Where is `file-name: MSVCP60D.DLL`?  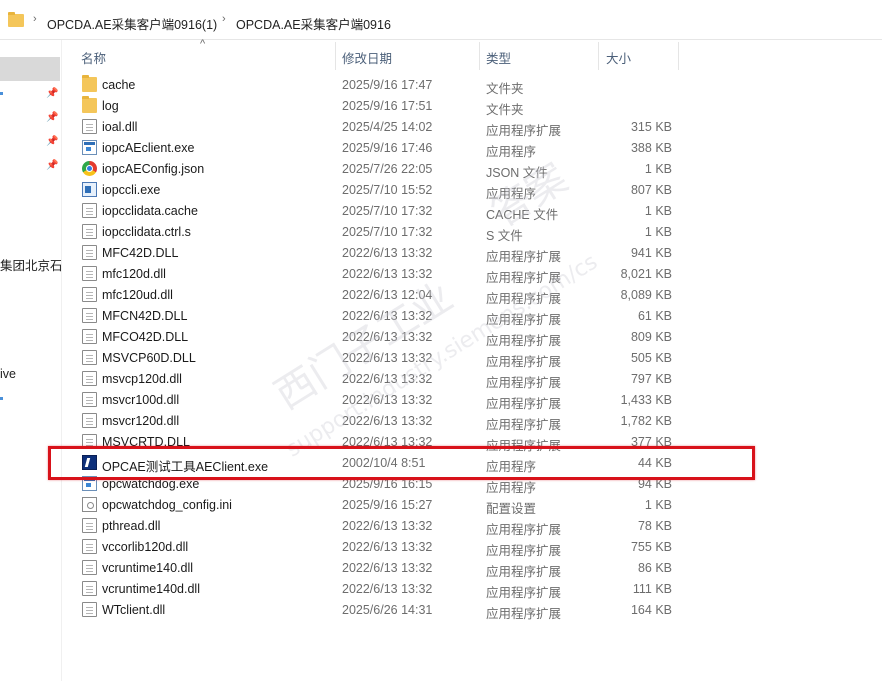
file-name: MSVCP60D.DLL is located at coordinates (149, 358).